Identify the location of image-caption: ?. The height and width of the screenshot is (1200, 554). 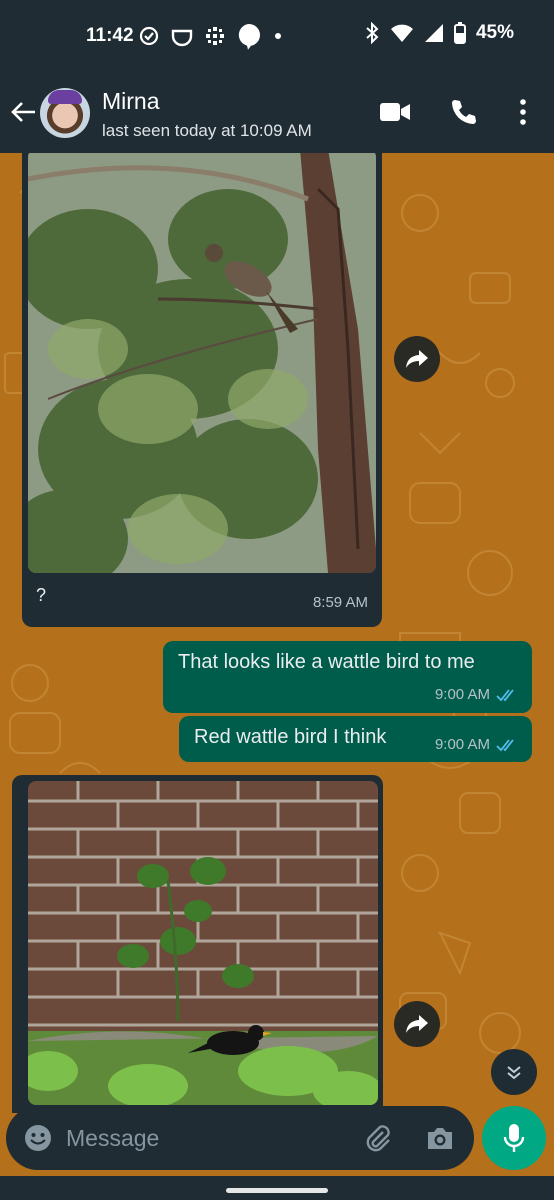
(41, 595).